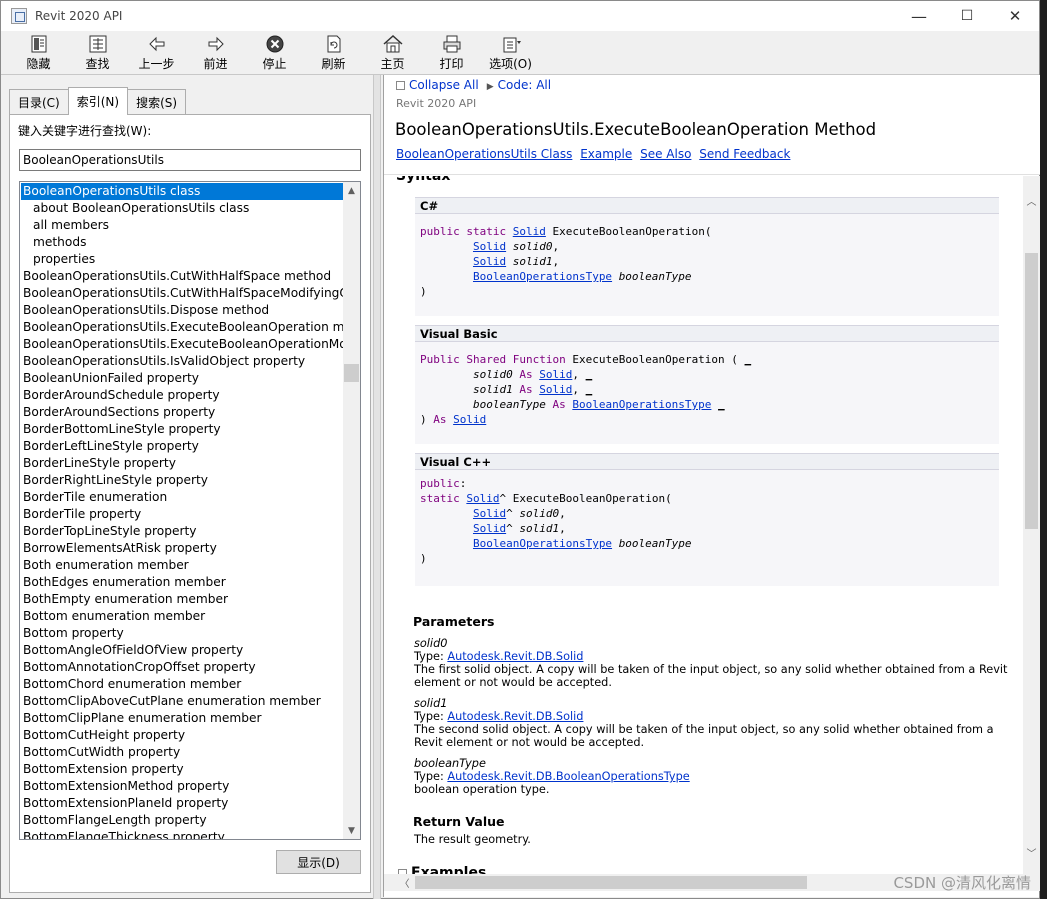 This screenshot has width=1047, height=899. Describe the element at coordinates (182, 834) in the screenshot. I see `index-list-item: BottomFlangeThickness property` at that location.